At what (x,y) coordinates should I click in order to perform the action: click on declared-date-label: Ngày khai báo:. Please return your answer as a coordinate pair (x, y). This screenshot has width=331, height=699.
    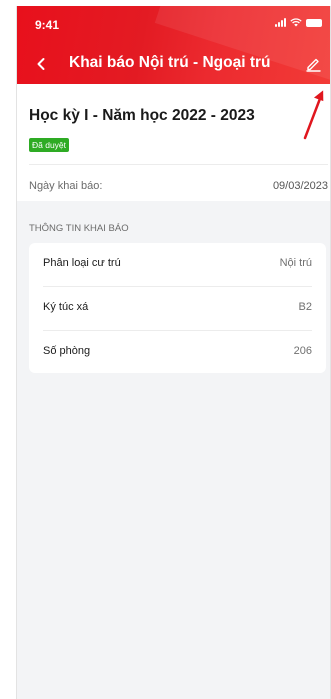
    Looking at the image, I should click on (66, 186).